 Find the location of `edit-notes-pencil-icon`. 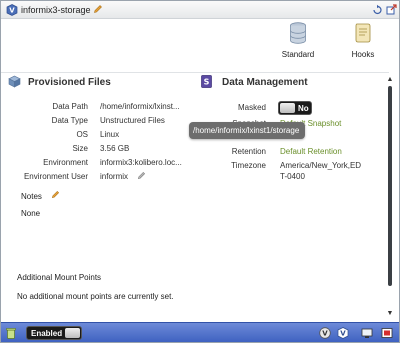

edit-notes-pencil-icon is located at coordinates (55, 194).